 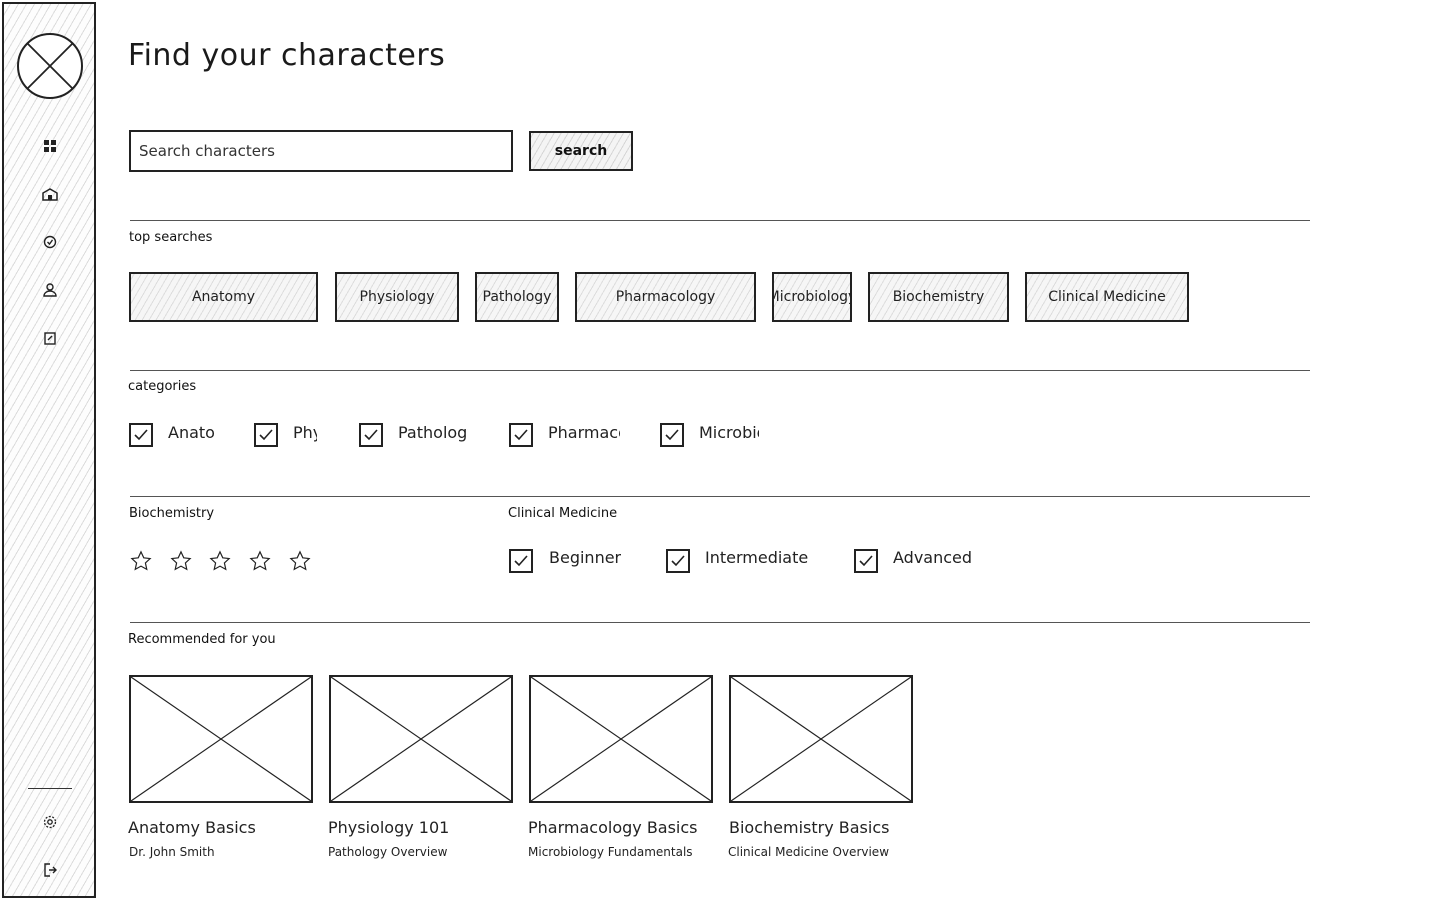 I want to click on categories-label: categories, so click(x=162, y=386).